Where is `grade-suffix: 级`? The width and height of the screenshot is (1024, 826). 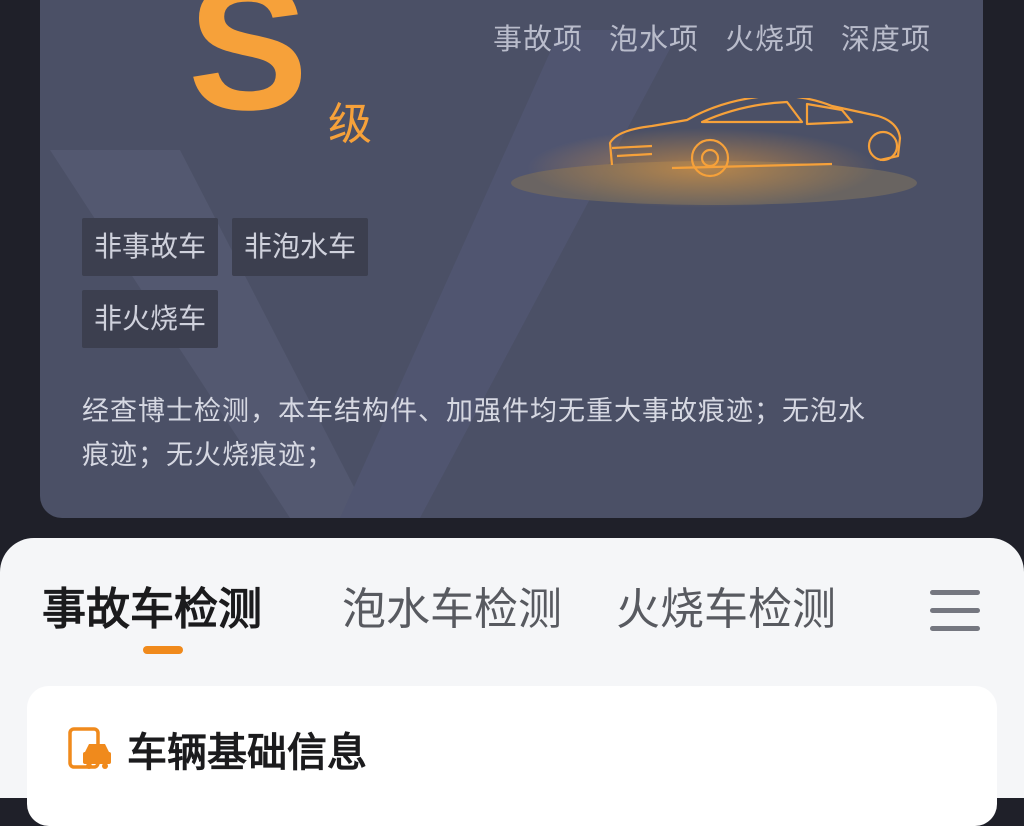 grade-suffix: 级 is located at coordinates (350, 124).